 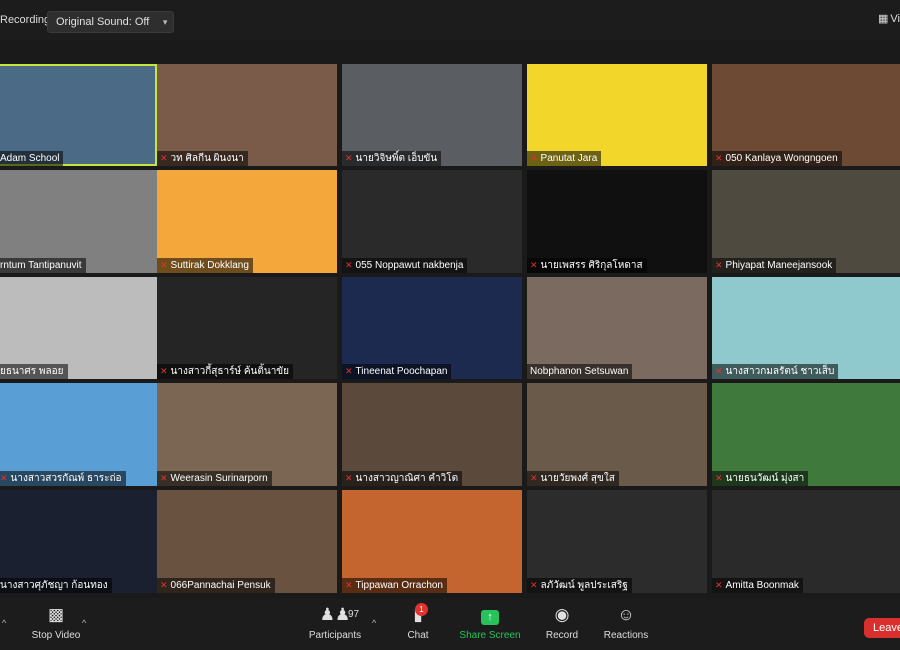 What do you see at coordinates (43, 265) in the screenshot?
I see `participant-name-label: rntum Tantipanuvit` at bounding box center [43, 265].